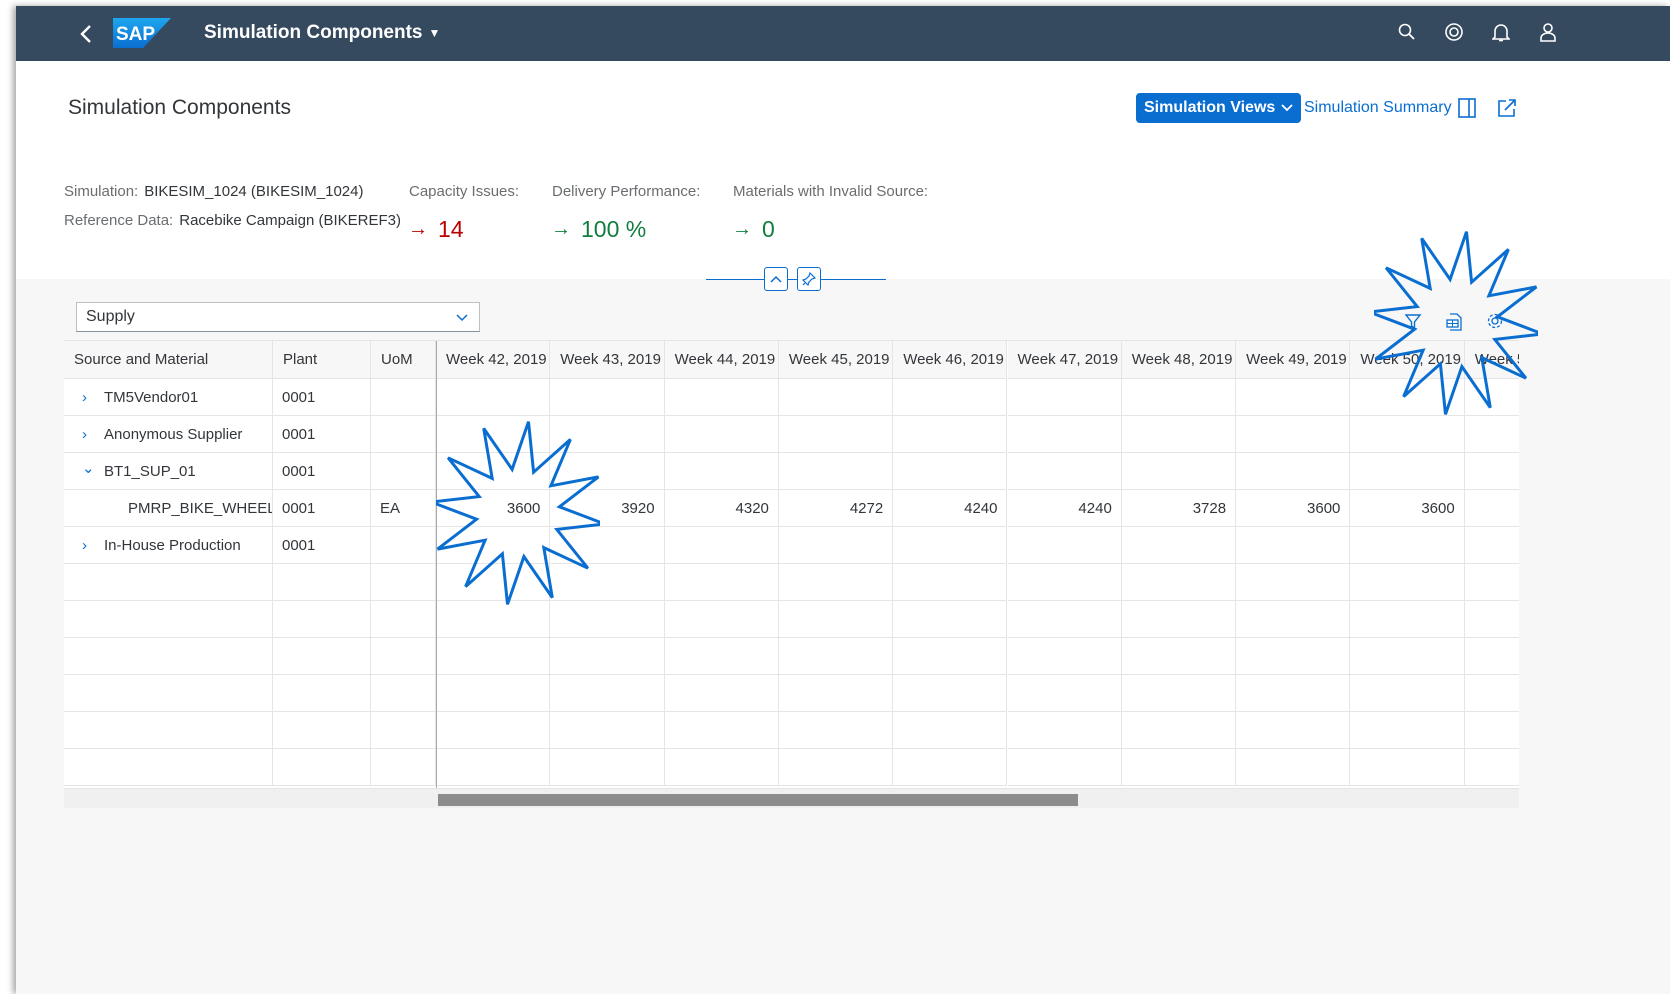 This screenshot has width=1670, height=994. What do you see at coordinates (168, 360) in the screenshot?
I see `column-header: Source and Material` at bounding box center [168, 360].